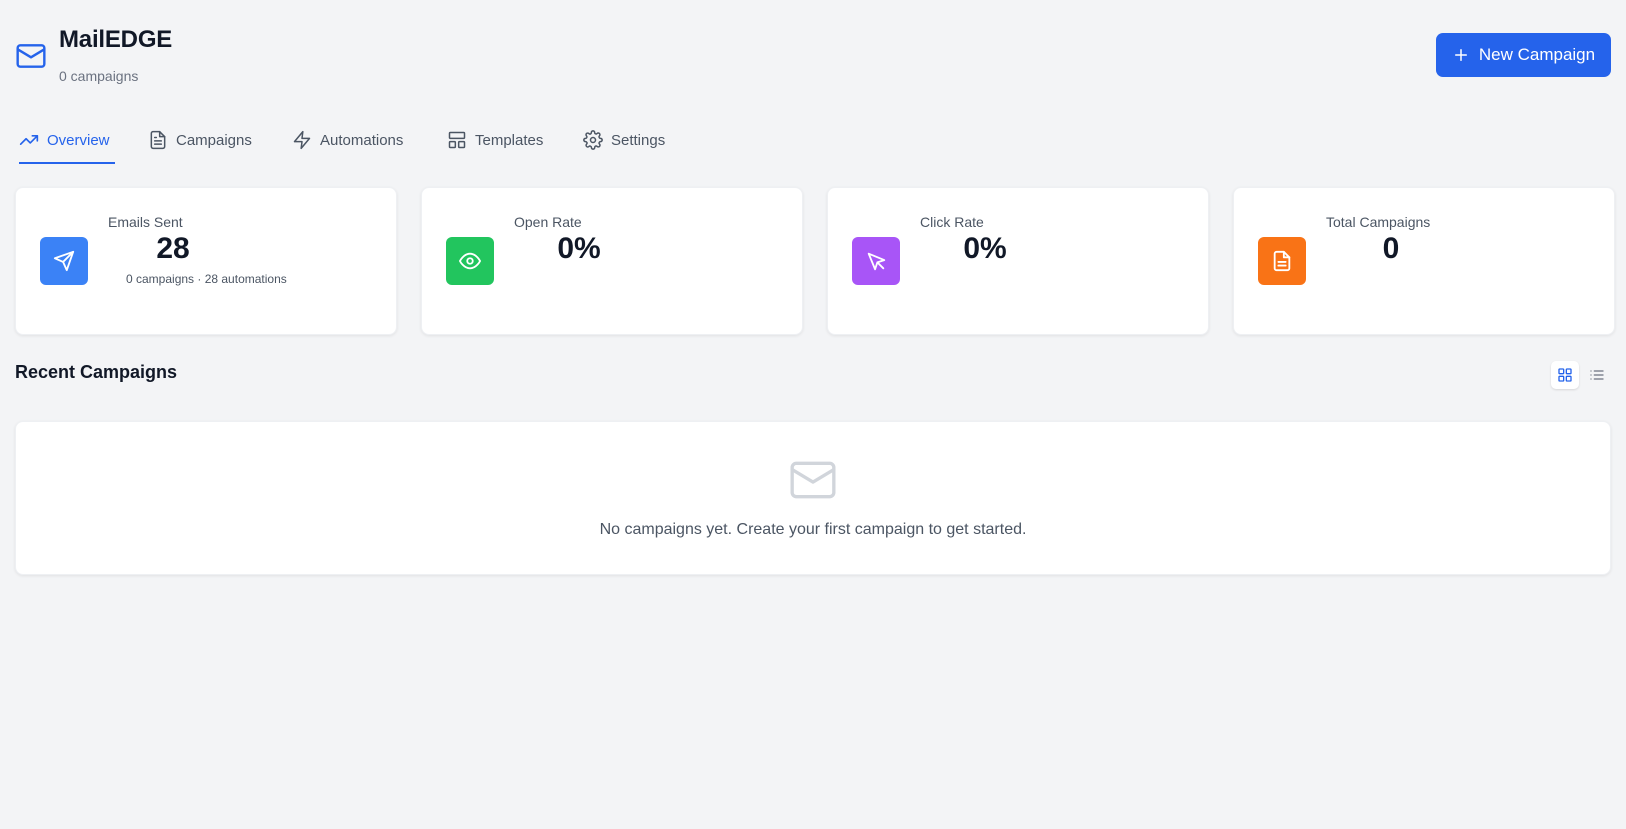 This screenshot has height=829, width=1626. What do you see at coordinates (509, 140) in the screenshot?
I see `tab-label: Templates` at bounding box center [509, 140].